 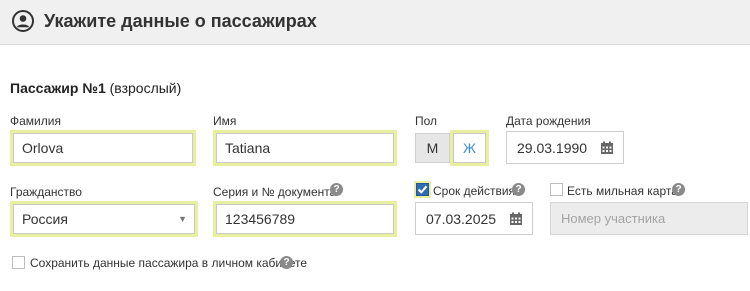 What do you see at coordinates (182, 219) in the screenshot?
I see `chevron-down-icon: ▼` at bounding box center [182, 219].